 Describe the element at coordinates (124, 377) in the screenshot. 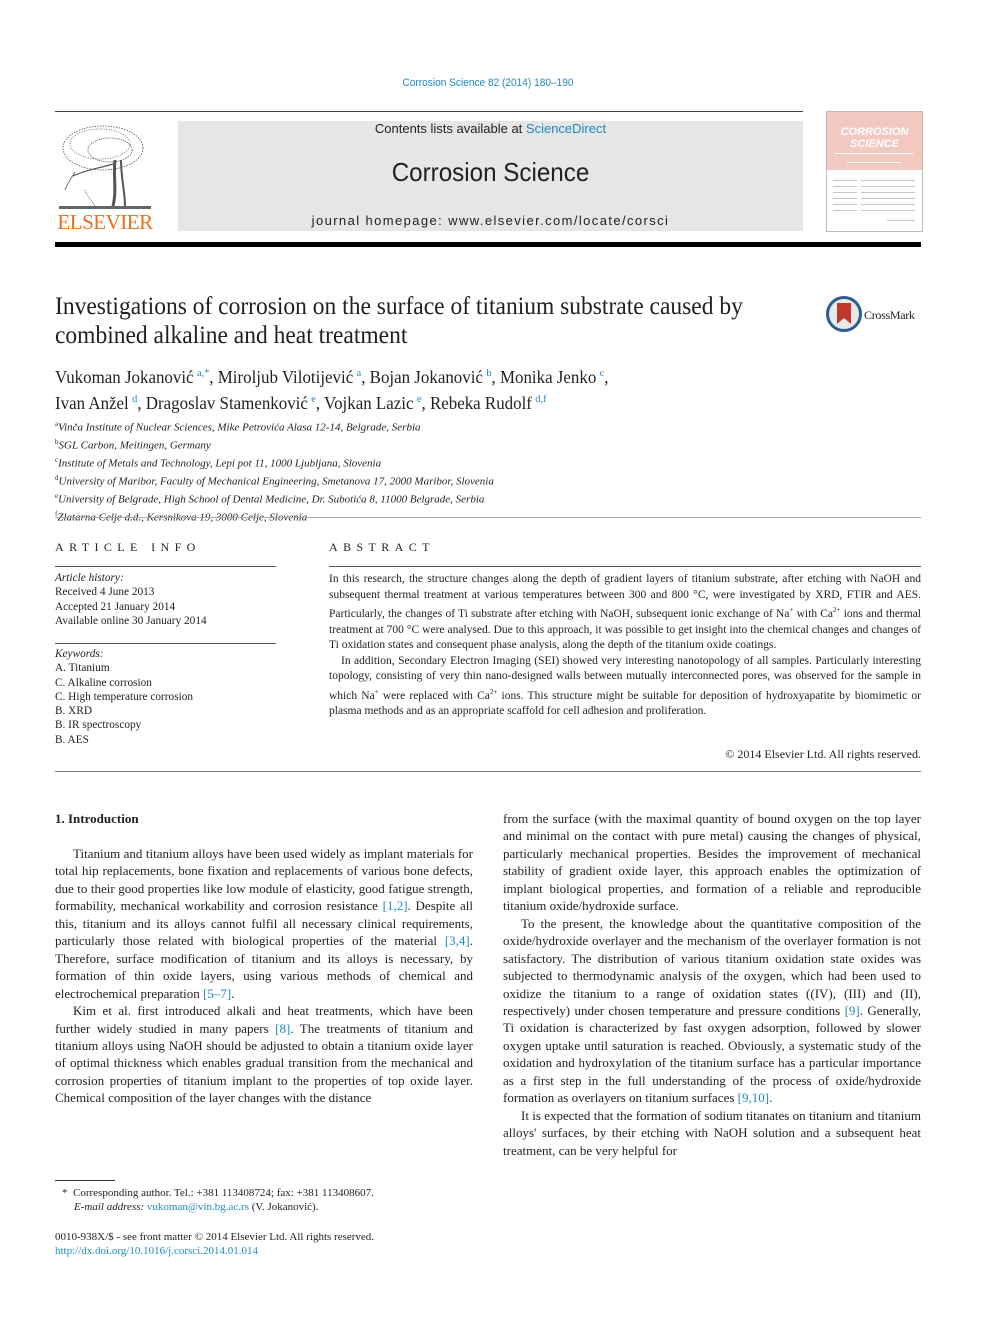

I see `author-name: Vukoman Jokanović` at that location.